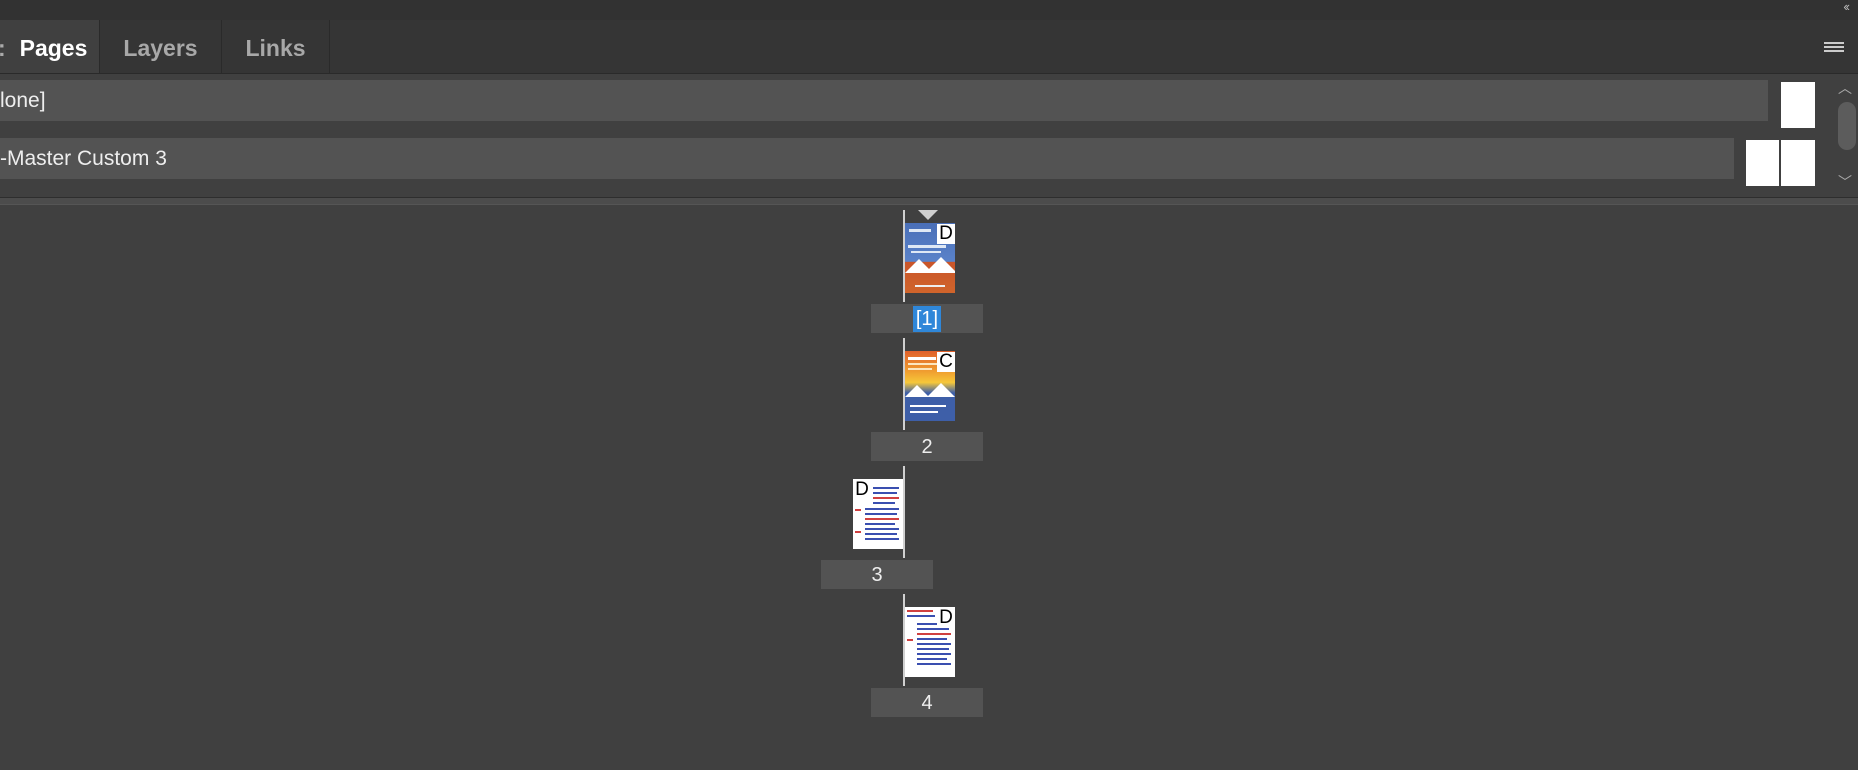 Image resolution: width=1858 pixels, height=770 pixels. I want to click on page-number-label: 3, so click(877, 574).